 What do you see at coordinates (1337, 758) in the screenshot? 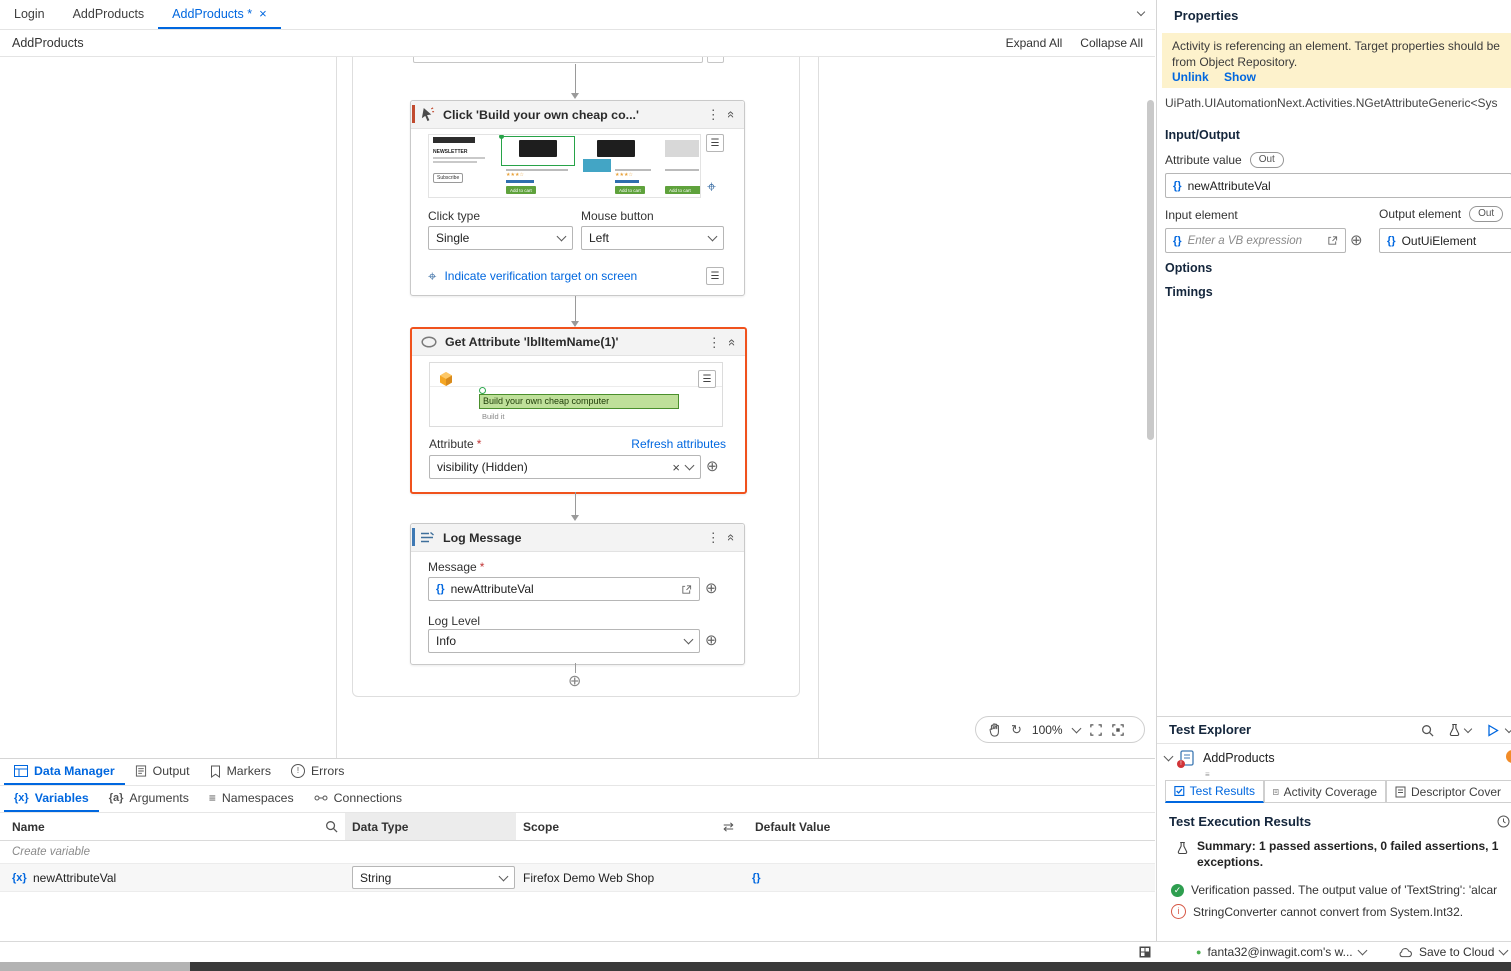
I see `test-tree-row: ! AddProducts` at bounding box center [1337, 758].